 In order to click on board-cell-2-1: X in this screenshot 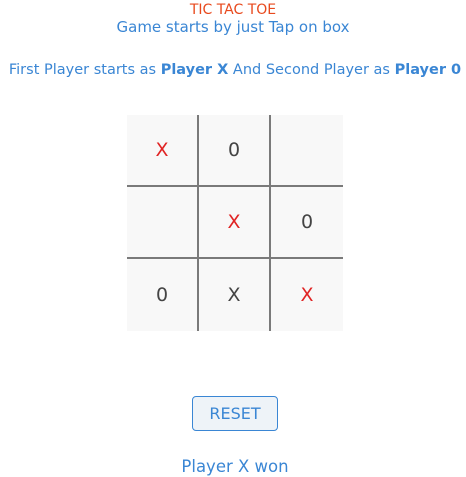, I will do `click(235, 295)`.